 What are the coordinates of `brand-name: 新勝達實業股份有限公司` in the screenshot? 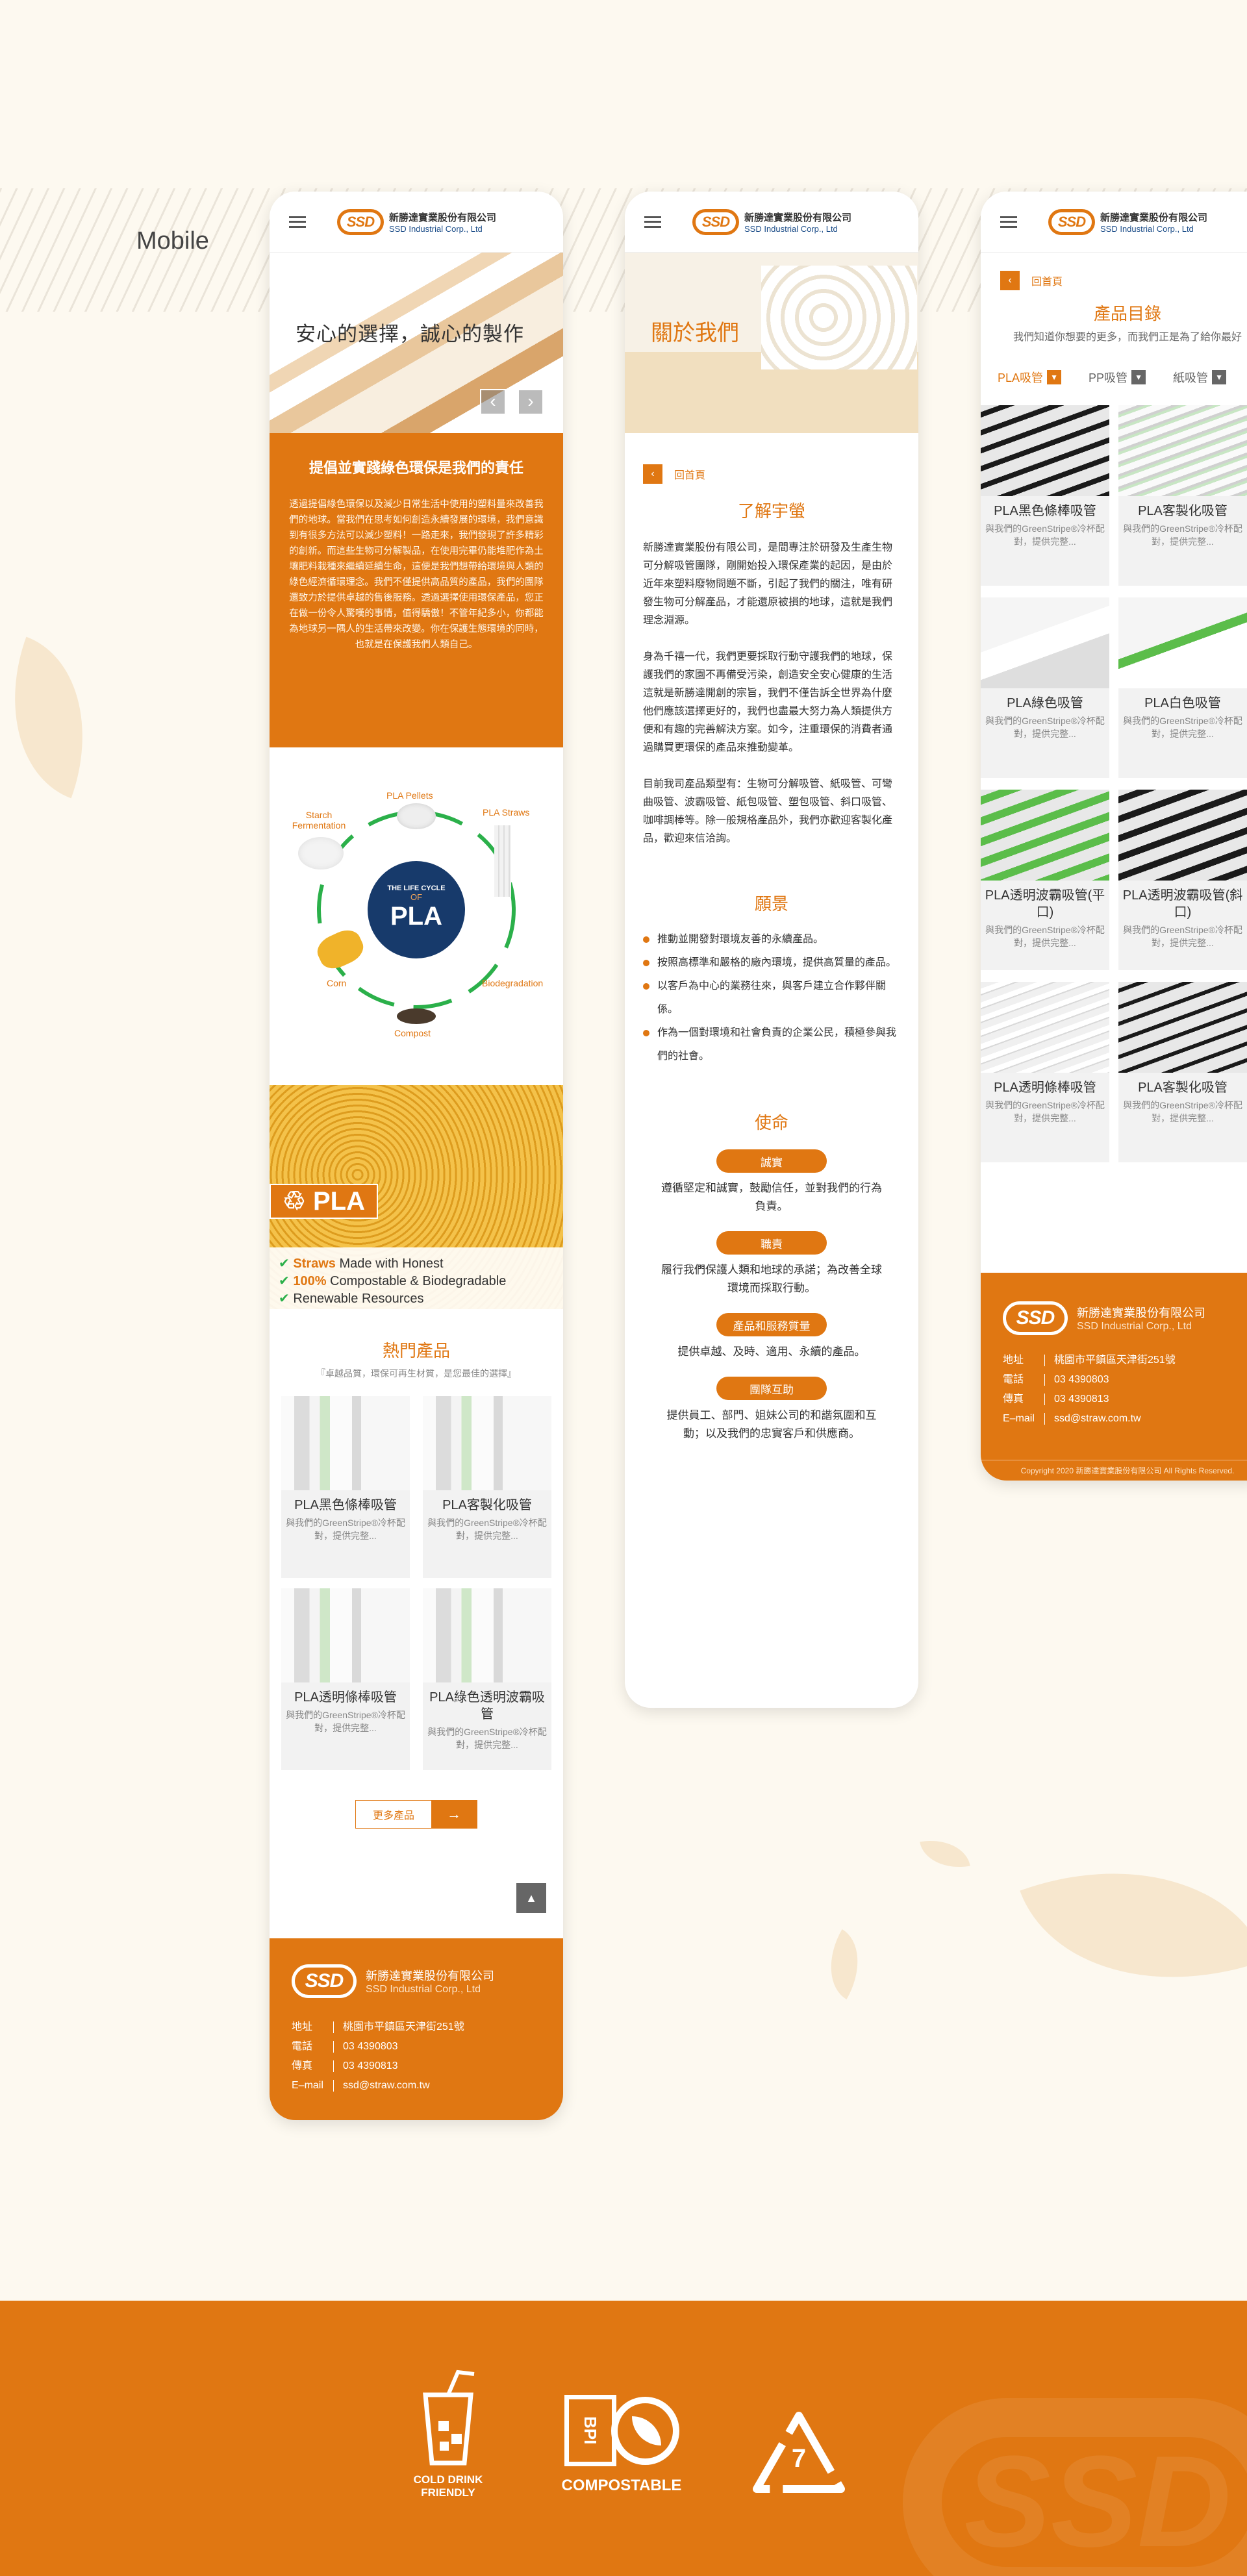 It's located at (1154, 217).